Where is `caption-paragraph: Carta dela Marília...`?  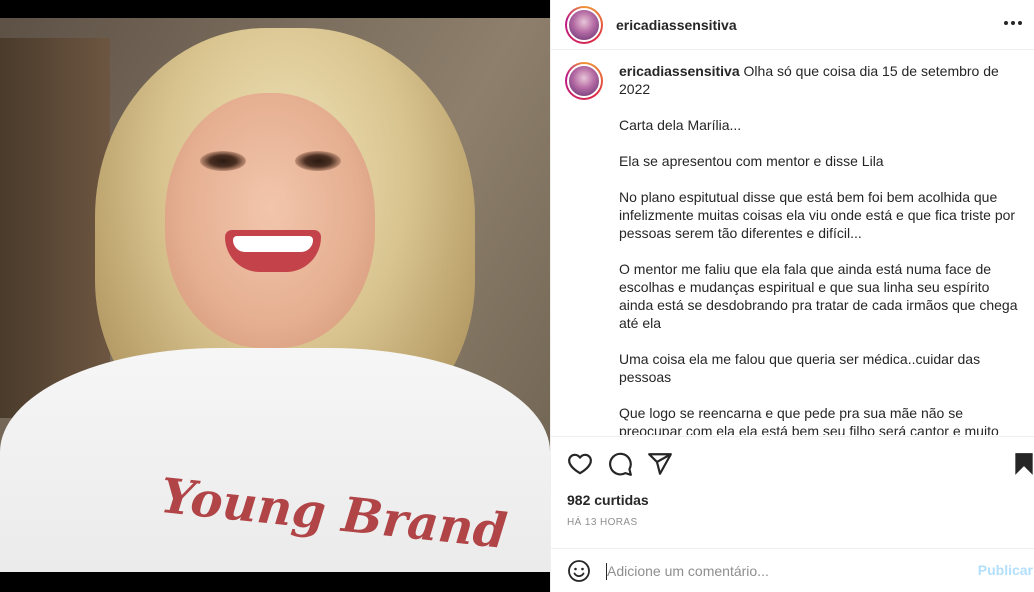 caption-paragraph: Carta dela Marília... is located at coordinates (680, 125).